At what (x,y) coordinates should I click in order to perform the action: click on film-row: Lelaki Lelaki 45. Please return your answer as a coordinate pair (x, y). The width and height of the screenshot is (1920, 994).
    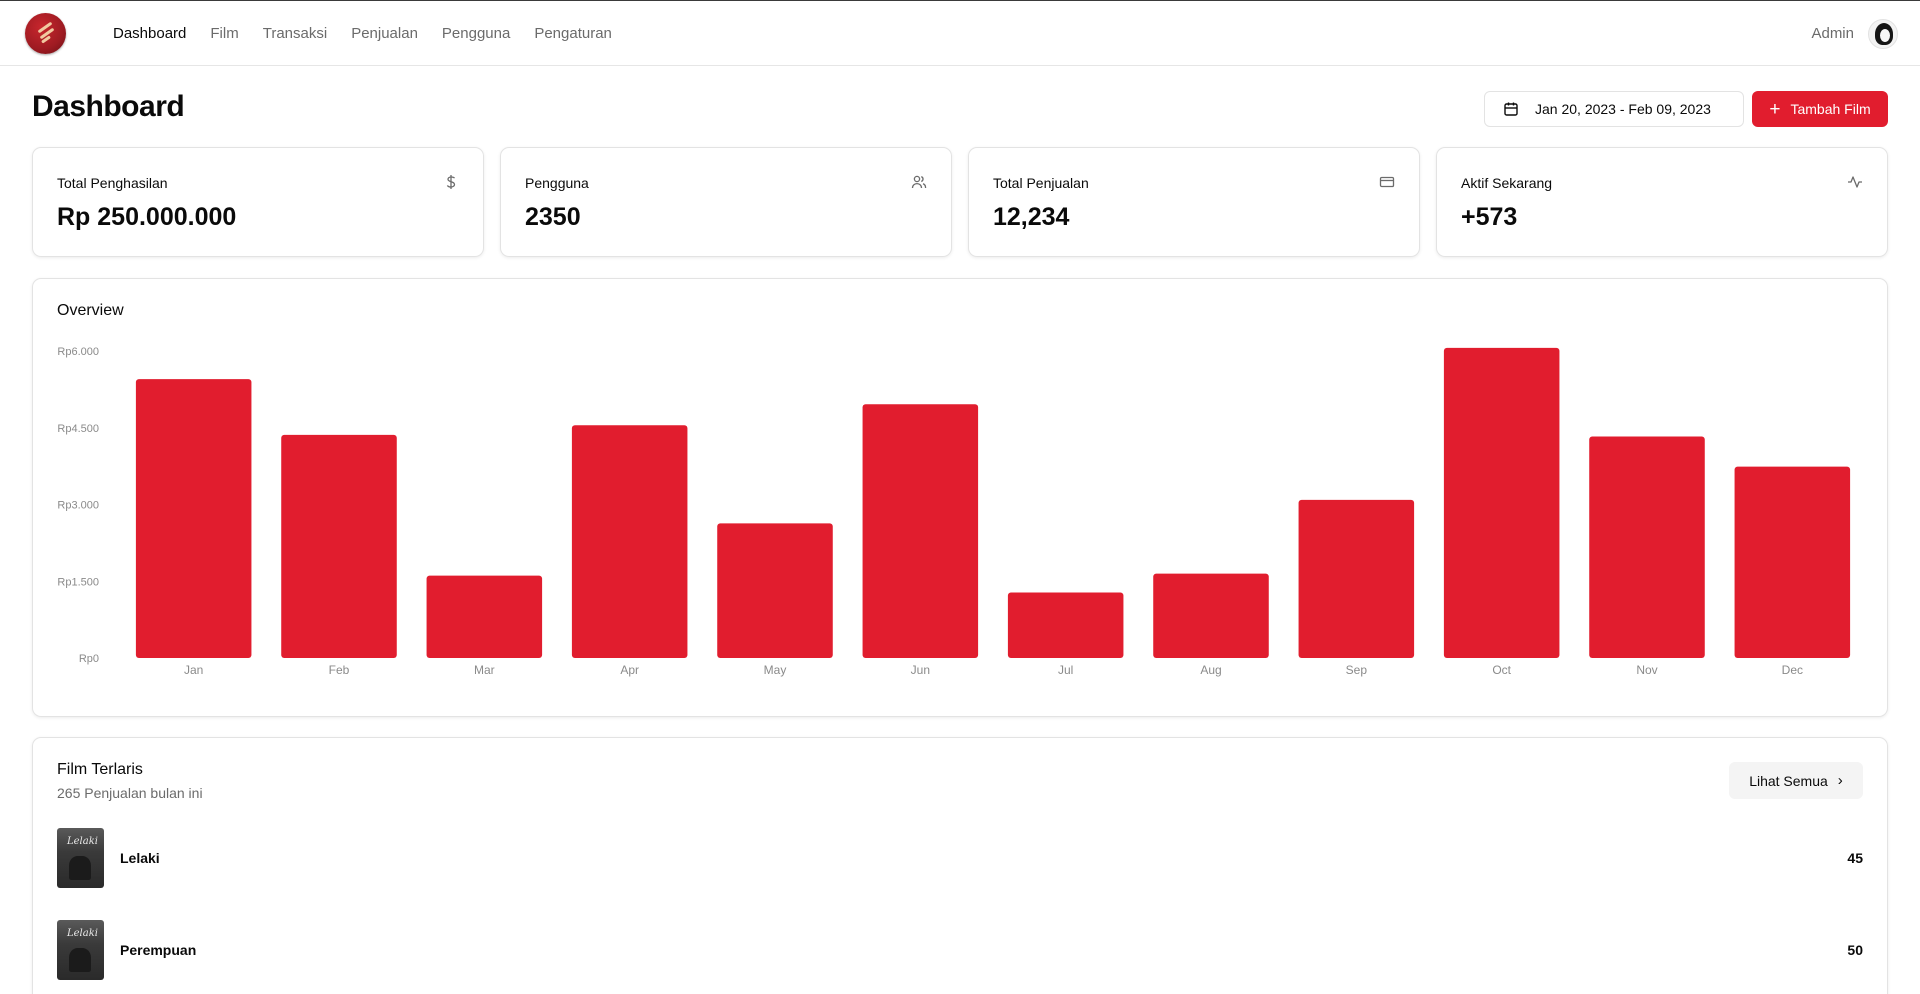
    Looking at the image, I should click on (960, 858).